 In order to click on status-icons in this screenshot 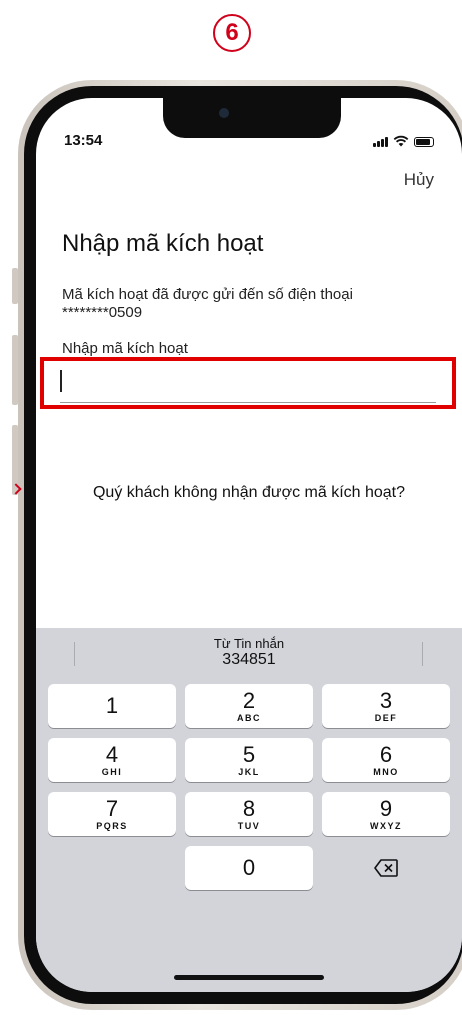, I will do `click(403, 141)`.